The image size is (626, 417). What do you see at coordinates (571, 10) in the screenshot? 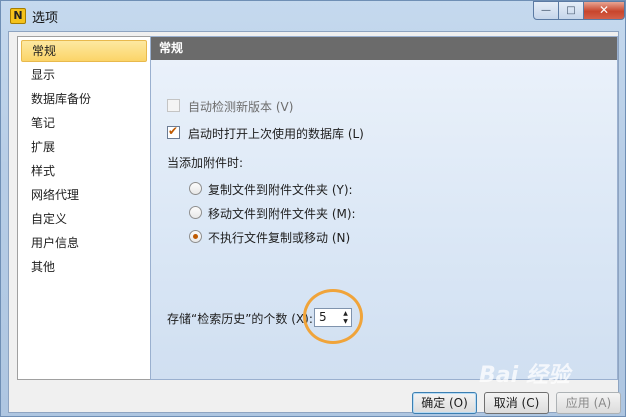
I see `maximize-button: □` at bounding box center [571, 10].